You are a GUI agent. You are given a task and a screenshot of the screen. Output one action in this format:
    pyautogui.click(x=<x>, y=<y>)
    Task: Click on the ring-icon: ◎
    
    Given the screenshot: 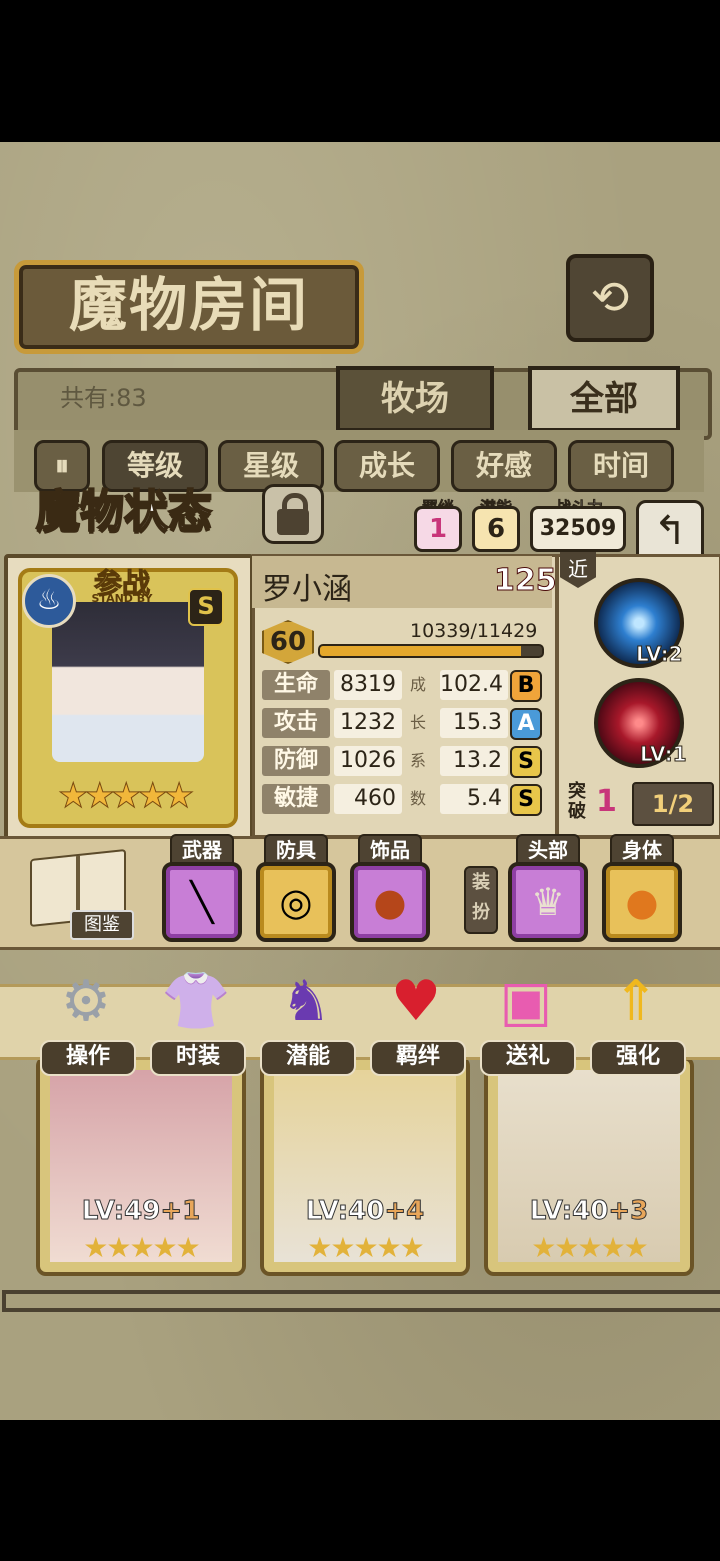 What is the action you would take?
    pyautogui.click(x=296, y=902)
    